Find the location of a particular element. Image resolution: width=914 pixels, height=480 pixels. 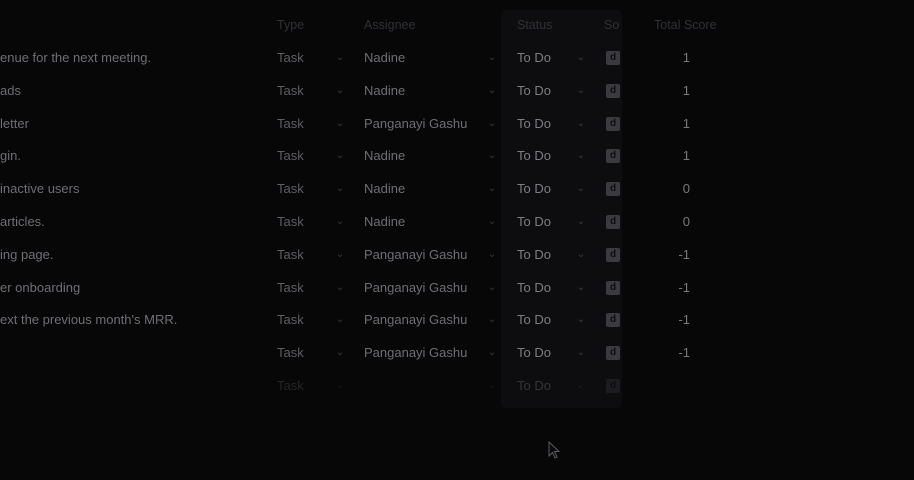

column-header-total-score: Total Score is located at coordinates (694, 25).